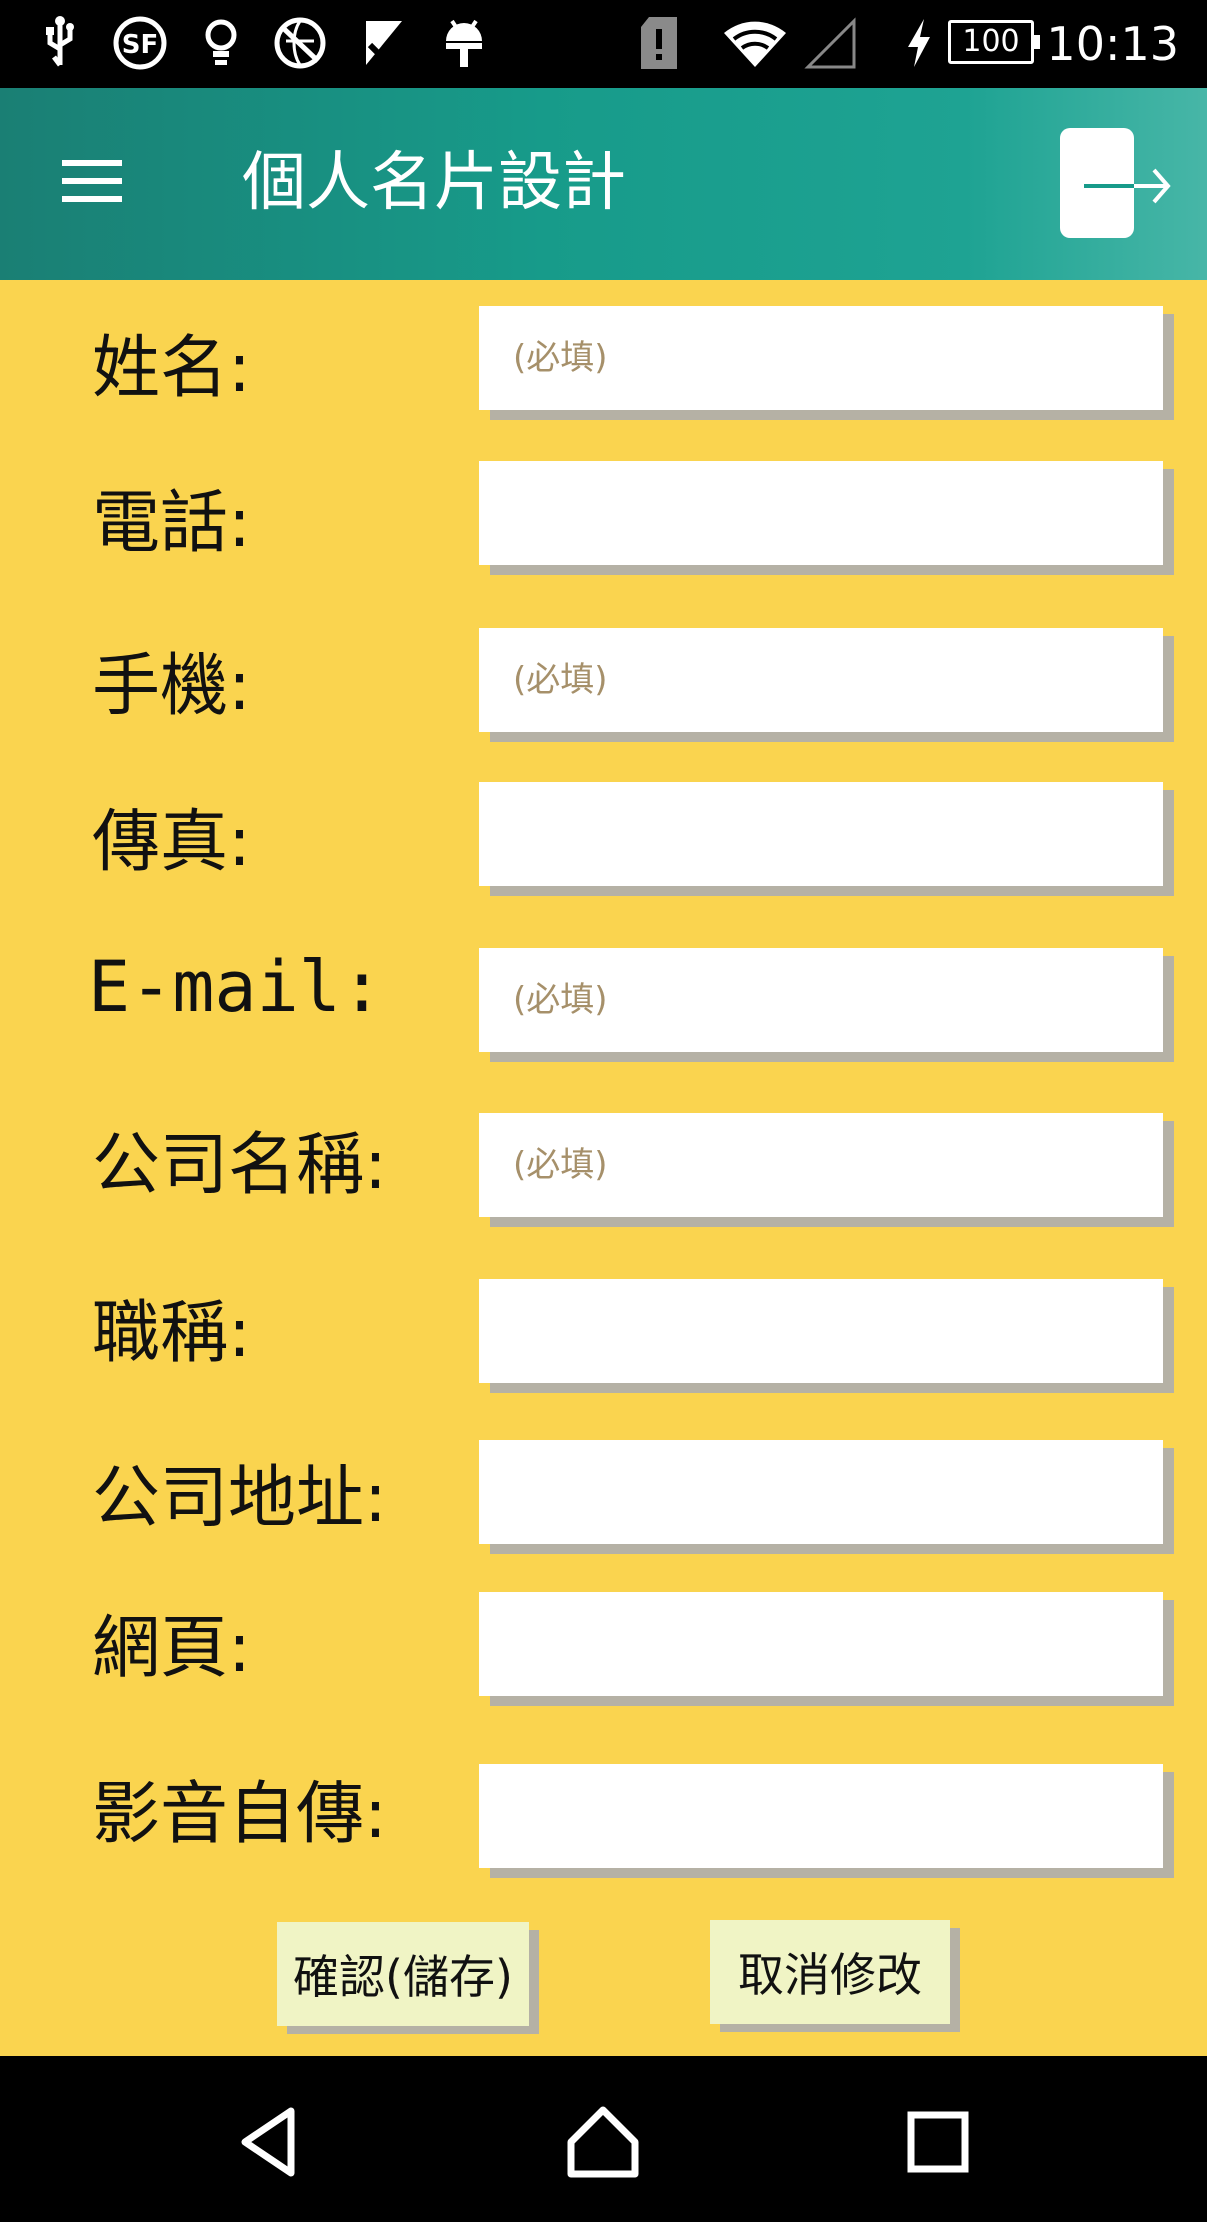  Describe the element at coordinates (171, 842) in the screenshot. I see `field-label-fax: 傳真:` at that location.